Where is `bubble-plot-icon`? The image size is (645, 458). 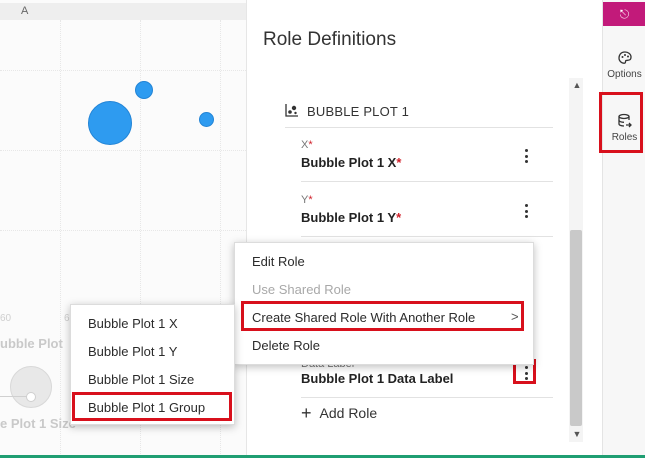
bubble-plot-icon is located at coordinates (291, 110).